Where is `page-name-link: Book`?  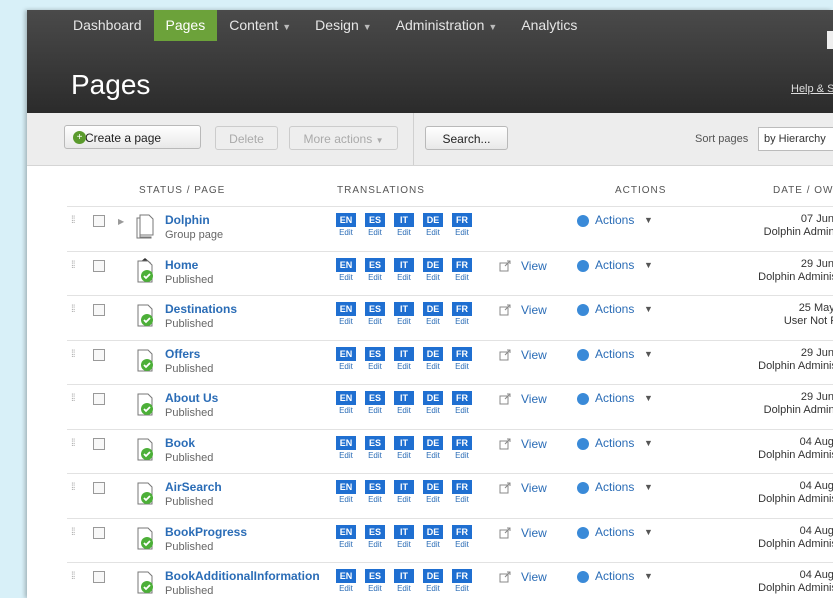 page-name-link: Book is located at coordinates (180, 443).